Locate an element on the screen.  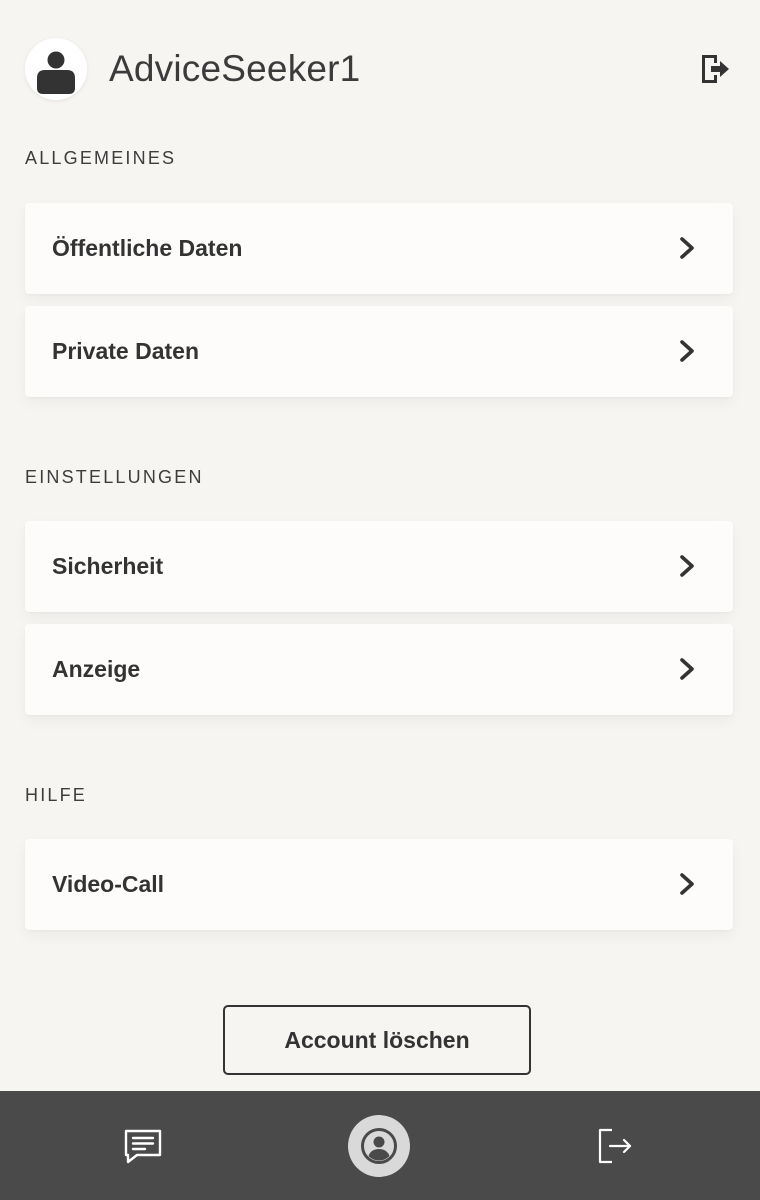
username: AdviceSeeker1 is located at coordinates (235, 68).